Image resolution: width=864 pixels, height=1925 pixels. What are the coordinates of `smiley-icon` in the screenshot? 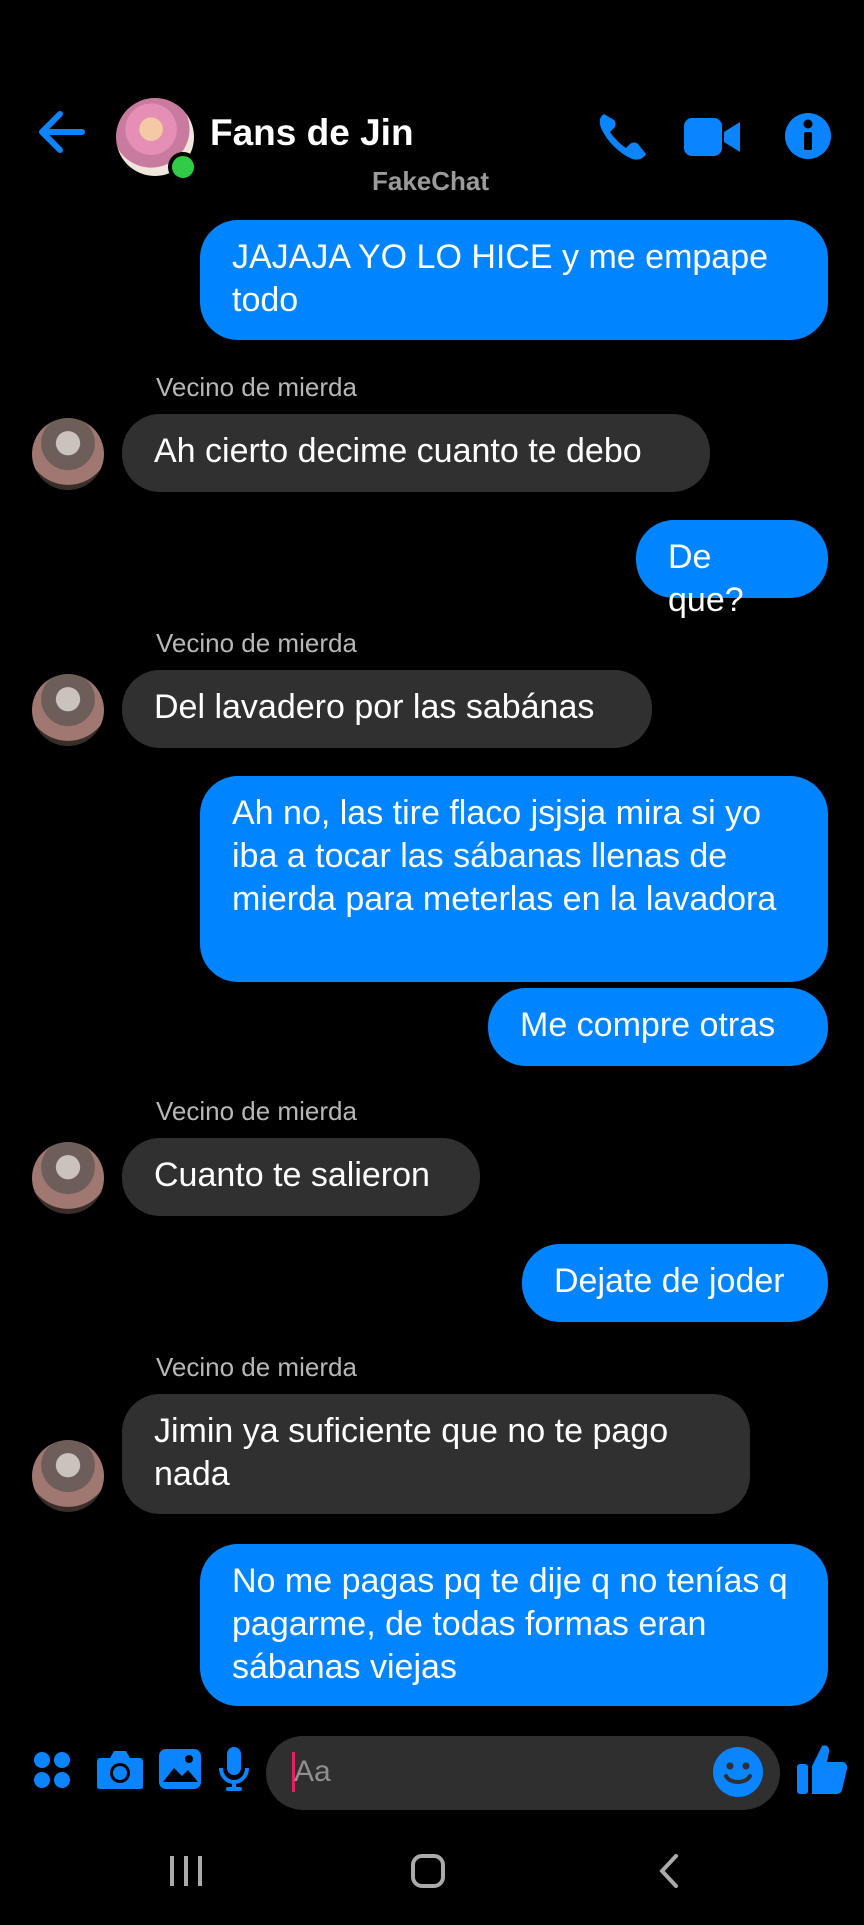 It's located at (738, 1772).